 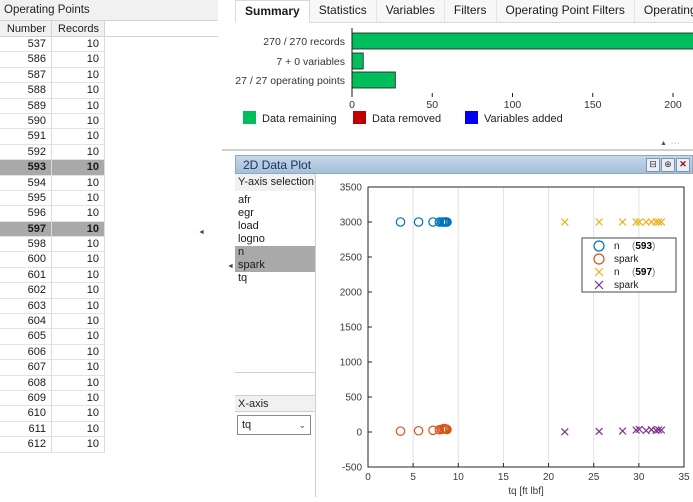 What do you see at coordinates (26, 445) in the screenshot?
I see `cell-number: 612` at bounding box center [26, 445].